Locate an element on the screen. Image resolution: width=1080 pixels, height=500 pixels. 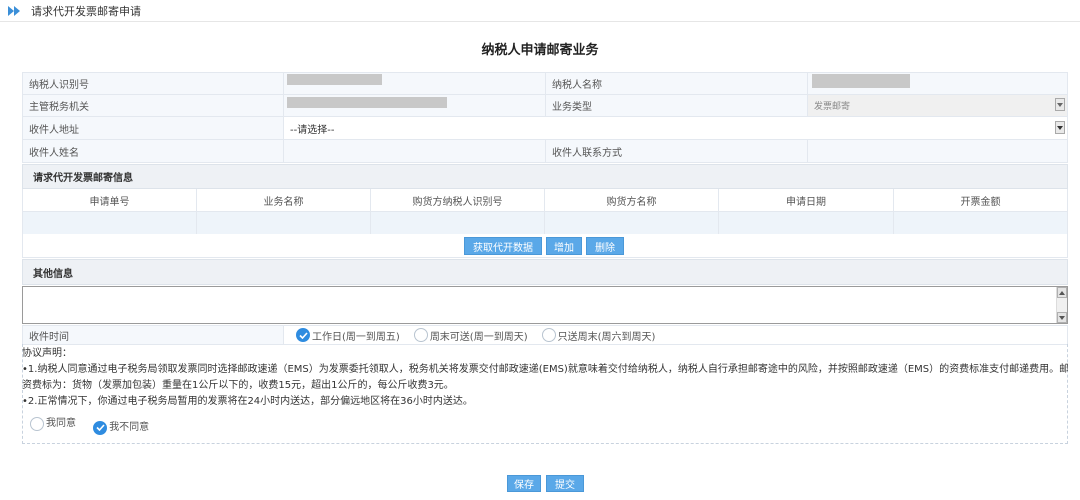
receive-time-options: 工作日(周一到周五) 周末可送(周一到周天) 只送周末(周六到周天) is located at coordinates (676, 335).